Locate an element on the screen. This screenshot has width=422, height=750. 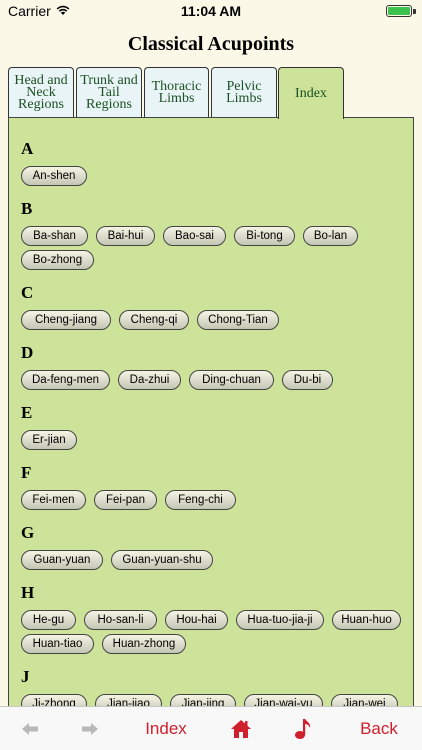
back-arrow-button is located at coordinates (30, 729).